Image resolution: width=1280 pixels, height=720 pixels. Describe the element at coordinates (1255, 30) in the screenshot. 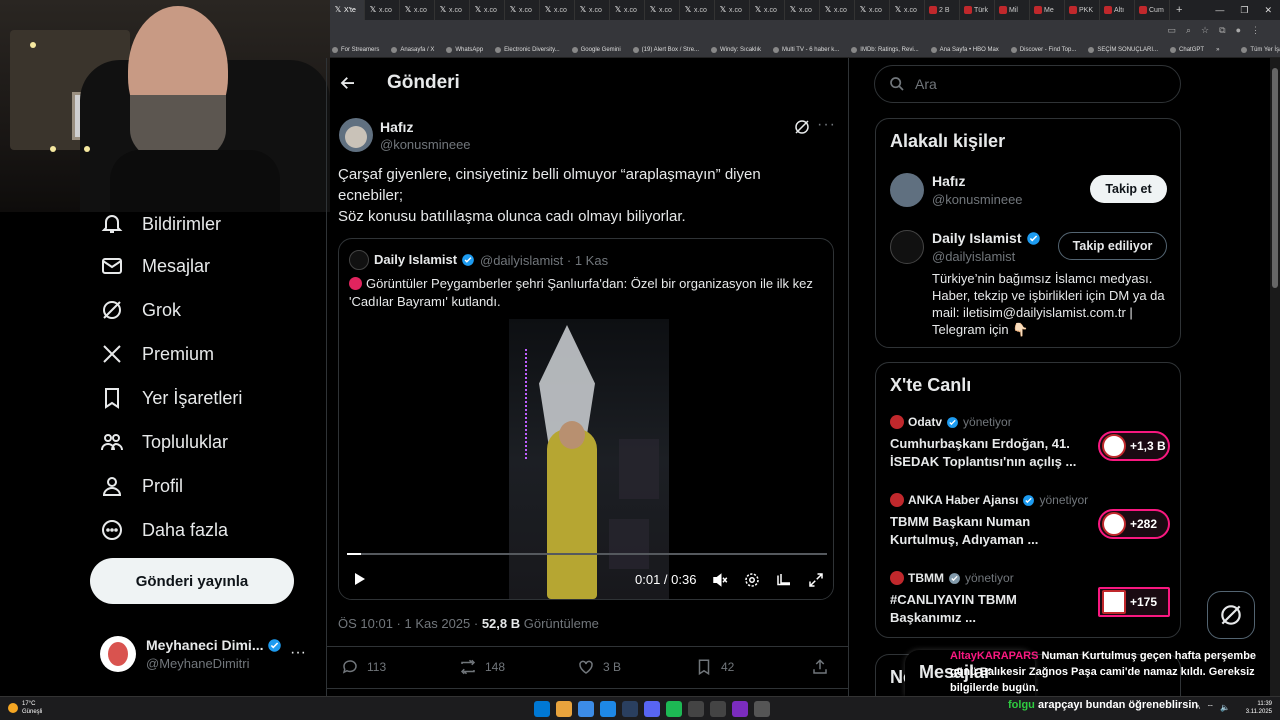

I see `menu-icon: ⋮` at that location.